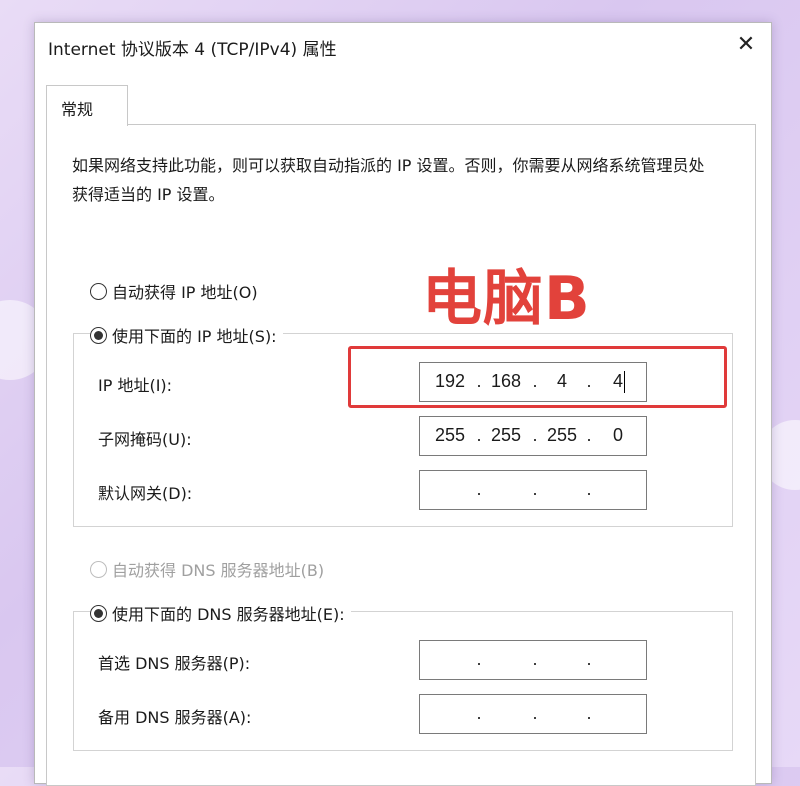  I want to click on dialog-title: Internet 协议版本 4 (TCP/IPv4) 属性, so click(192, 50).